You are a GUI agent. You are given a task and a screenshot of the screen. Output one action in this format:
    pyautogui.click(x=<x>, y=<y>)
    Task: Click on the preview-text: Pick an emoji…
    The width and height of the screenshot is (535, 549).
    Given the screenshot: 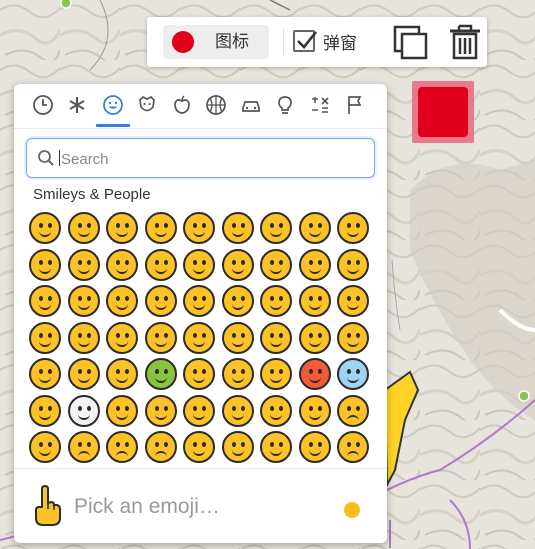 What is the action you would take?
    pyautogui.click(x=147, y=506)
    